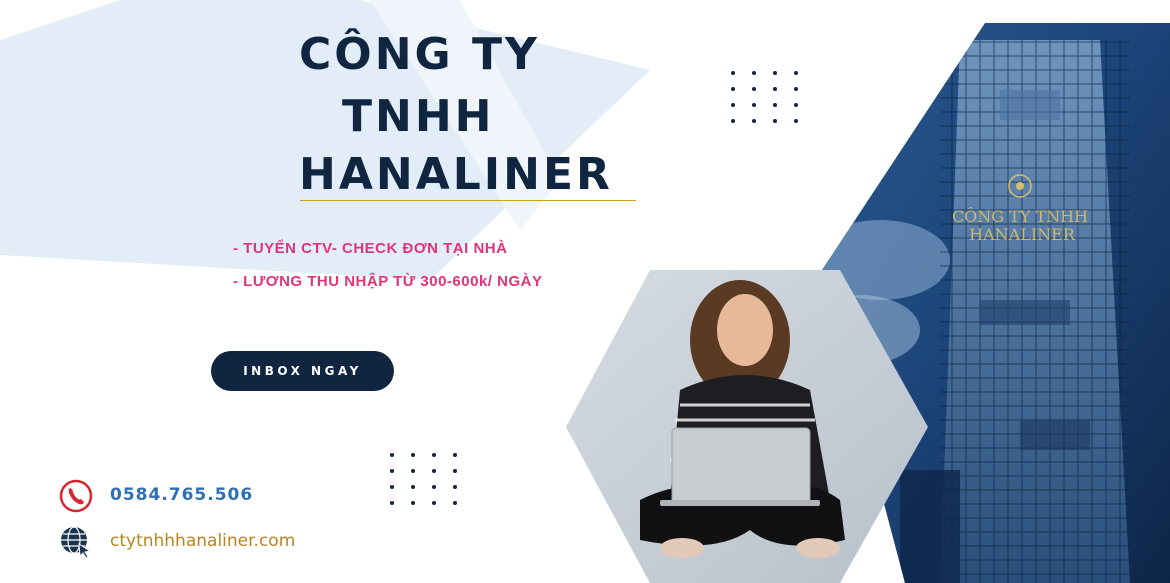  What do you see at coordinates (765, 97) in the screenshot?
I see `decorative-dots-top` at bounding box center [765, 97].